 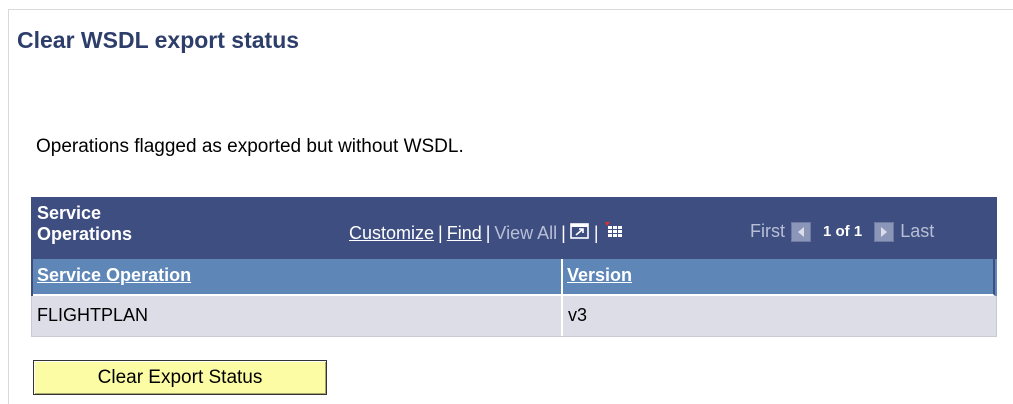 What do you see at coordinates (514, 336) in the screenshot?
I see `grid-bottom-border` at bounding box center [514, 336].